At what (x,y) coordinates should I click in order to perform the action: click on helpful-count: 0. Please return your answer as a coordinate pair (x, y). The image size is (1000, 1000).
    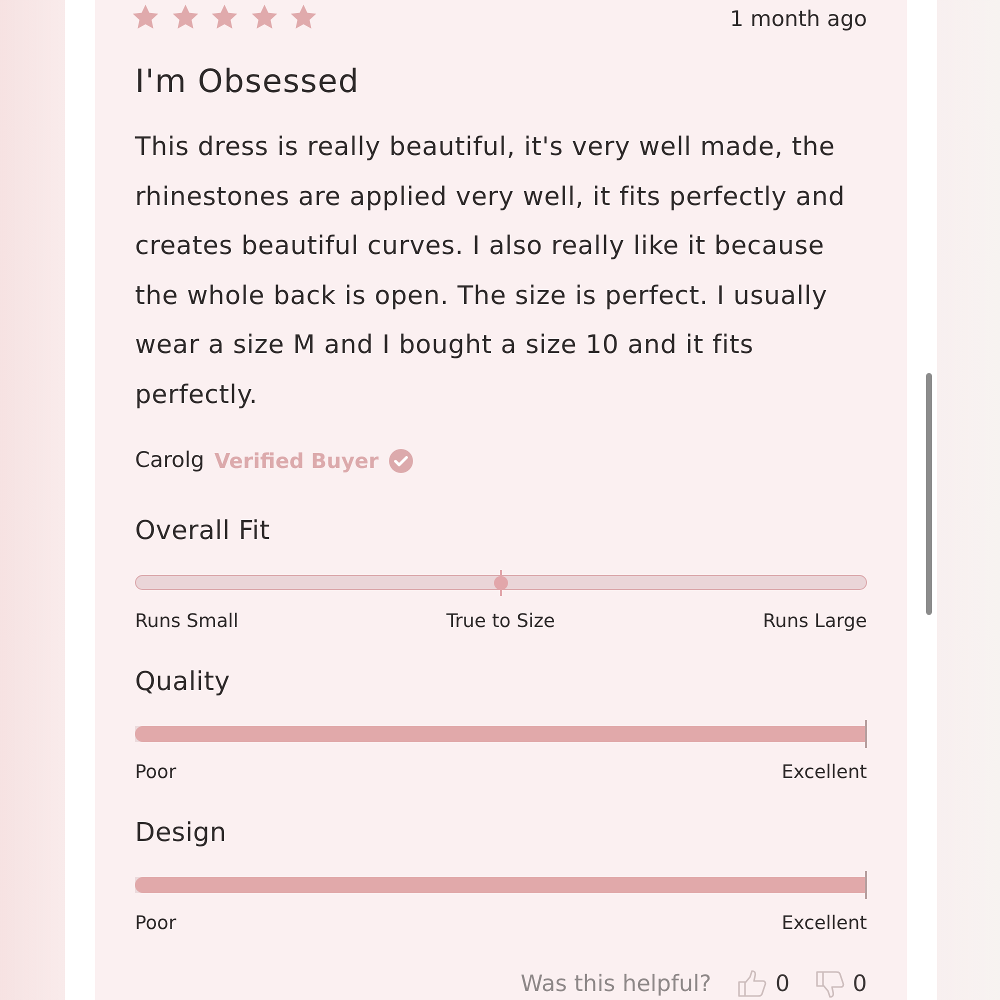
    Looking at the image, I should click on (782, 983).